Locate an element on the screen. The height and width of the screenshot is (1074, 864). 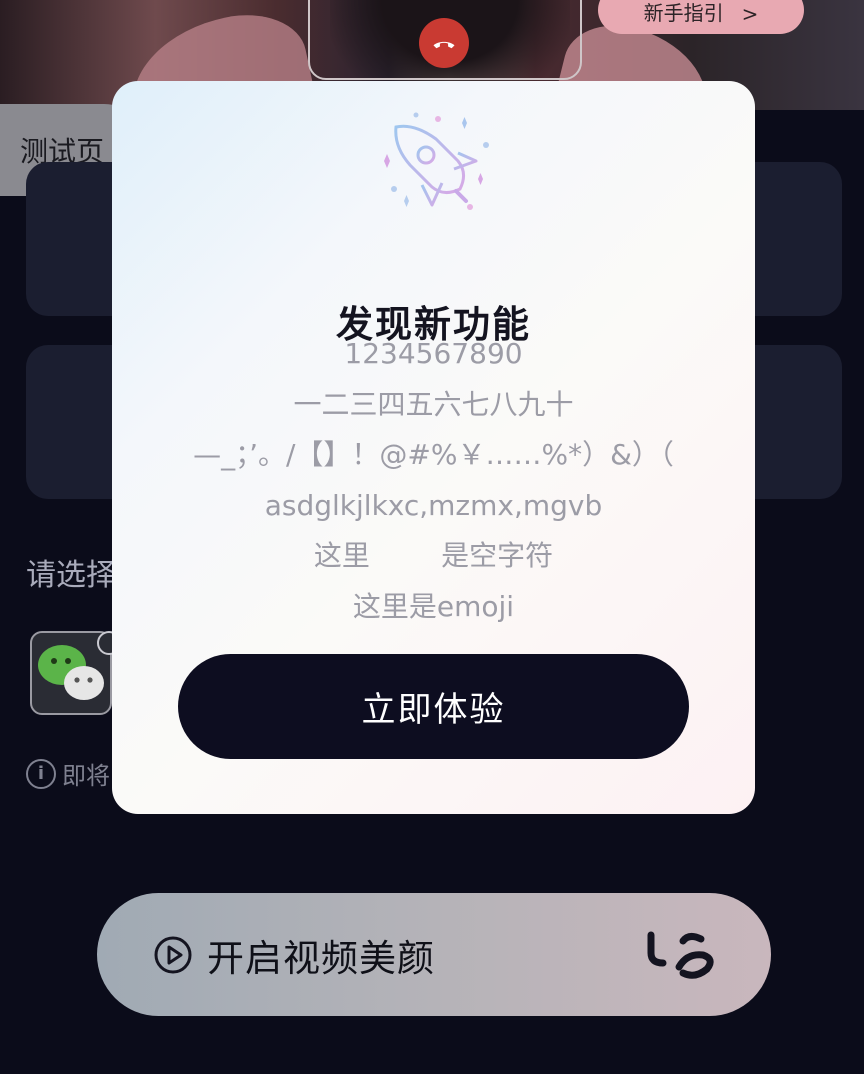
dialog-line: —_；’。/【】！@#%￥……%*）&）（ is located at coordinates (433, 454).